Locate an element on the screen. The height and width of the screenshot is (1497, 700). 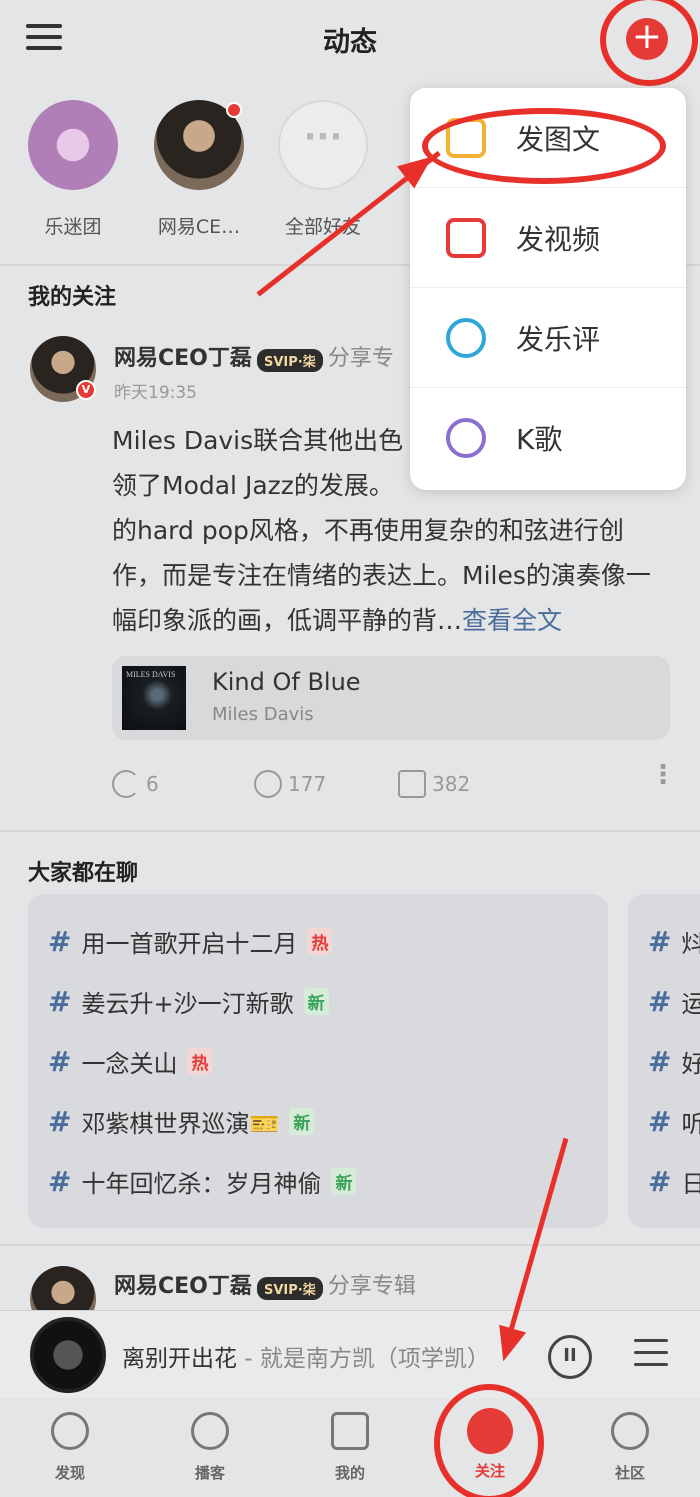
share-icon is located at coordinates (126, 784).